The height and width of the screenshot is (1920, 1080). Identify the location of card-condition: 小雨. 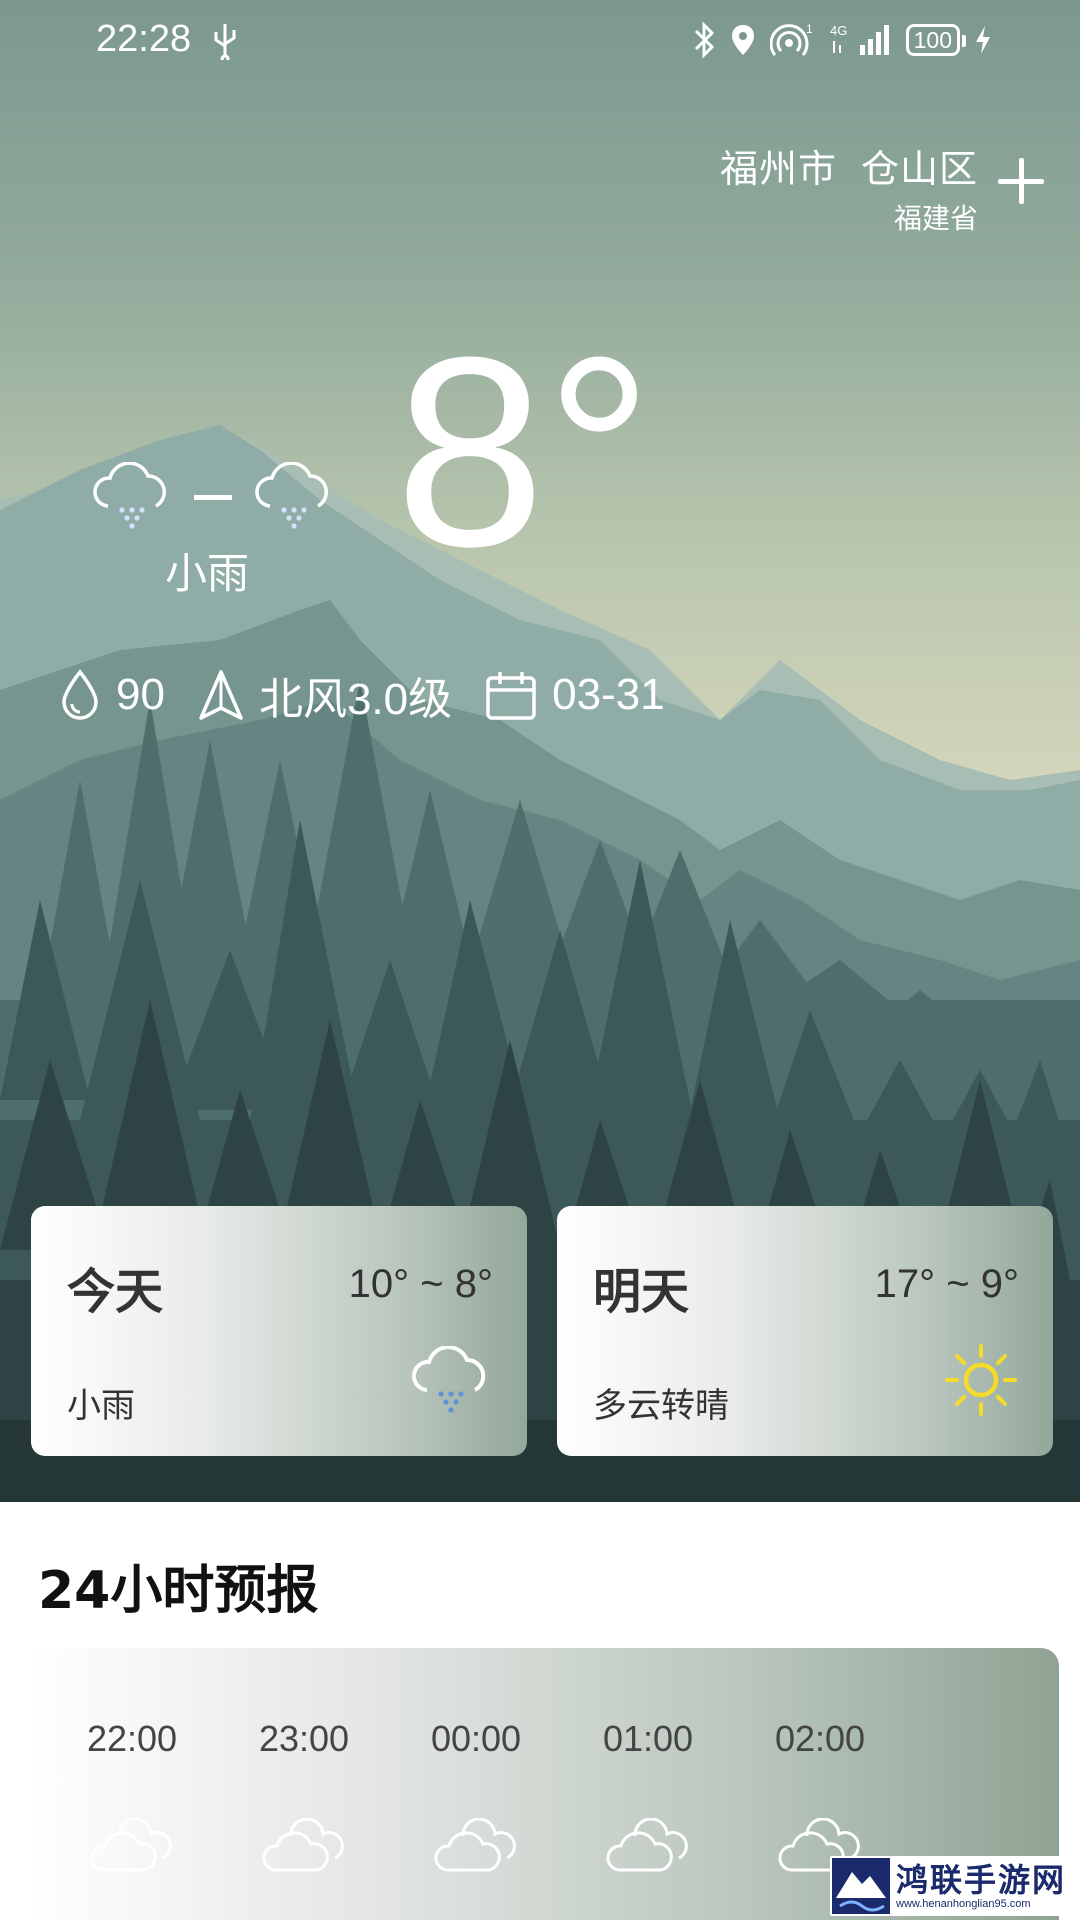
(101, 1406).